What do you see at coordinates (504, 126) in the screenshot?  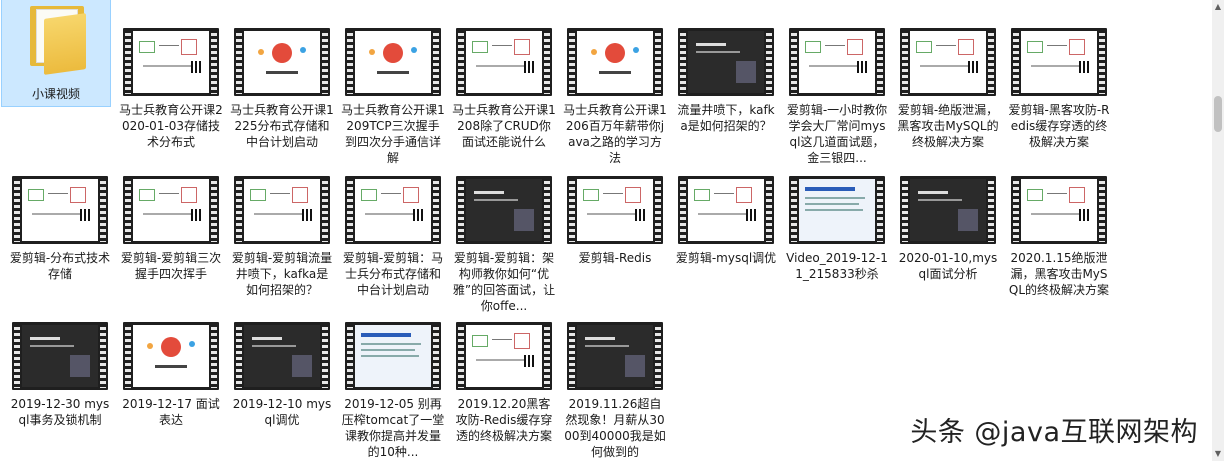 I see `video-file-label: 马士兵教育公开课1208除了CRUD你面试还能说什么` at bounding box center [504, 126].